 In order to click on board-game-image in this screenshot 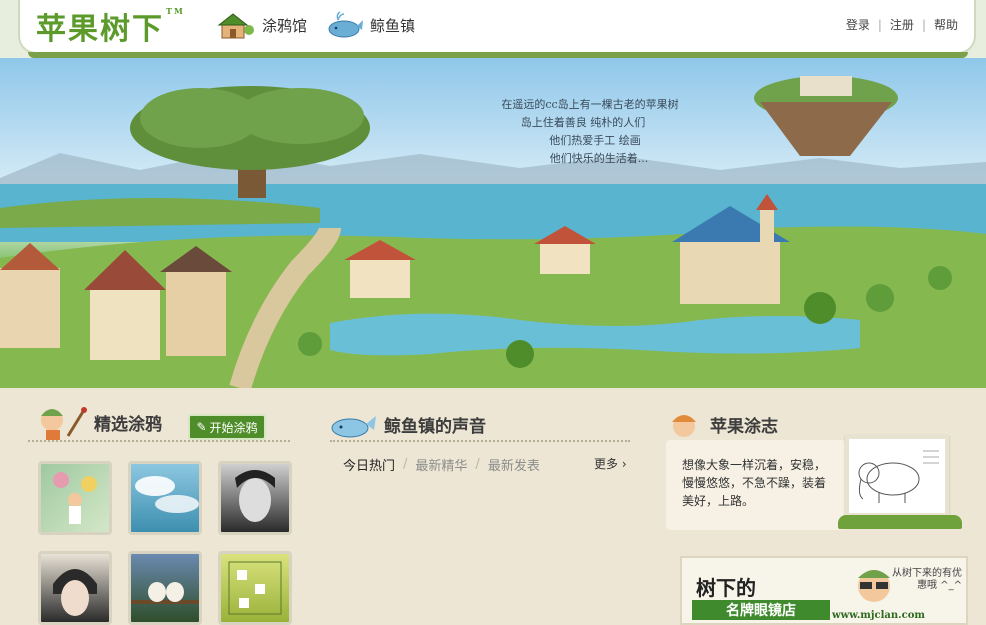, I will do `click(255, 588)`.